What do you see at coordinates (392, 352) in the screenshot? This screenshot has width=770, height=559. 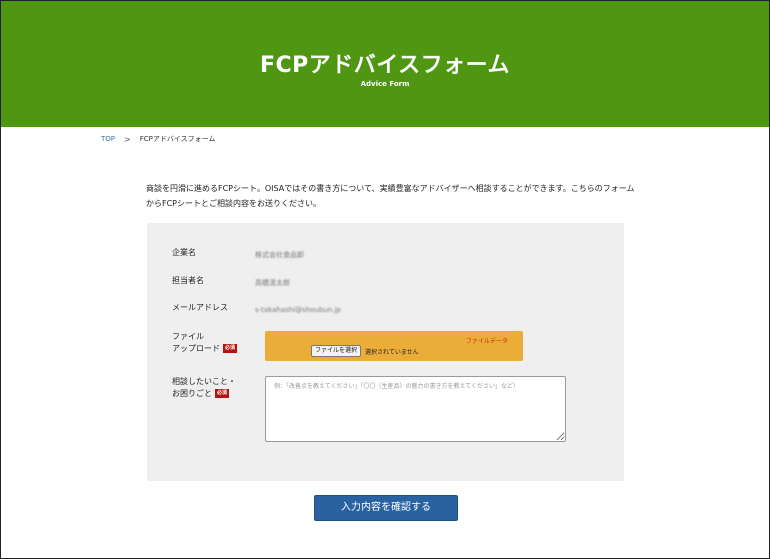 I see `file-status: 選択されていません` at bounding box center [392, 352].